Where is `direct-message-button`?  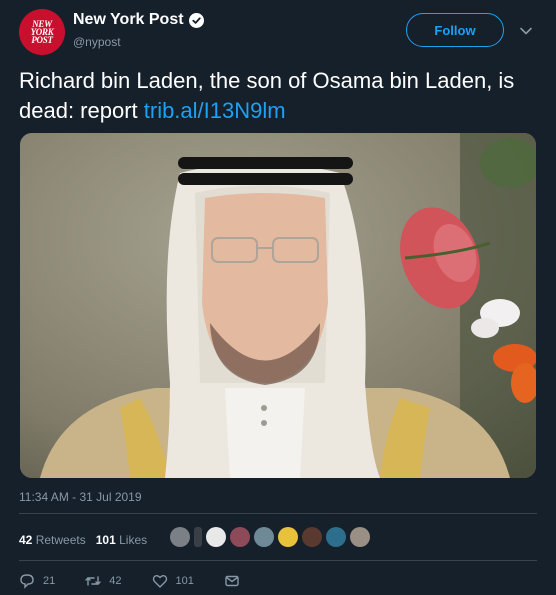 direct-message-button is located at coordinates (232, 581).